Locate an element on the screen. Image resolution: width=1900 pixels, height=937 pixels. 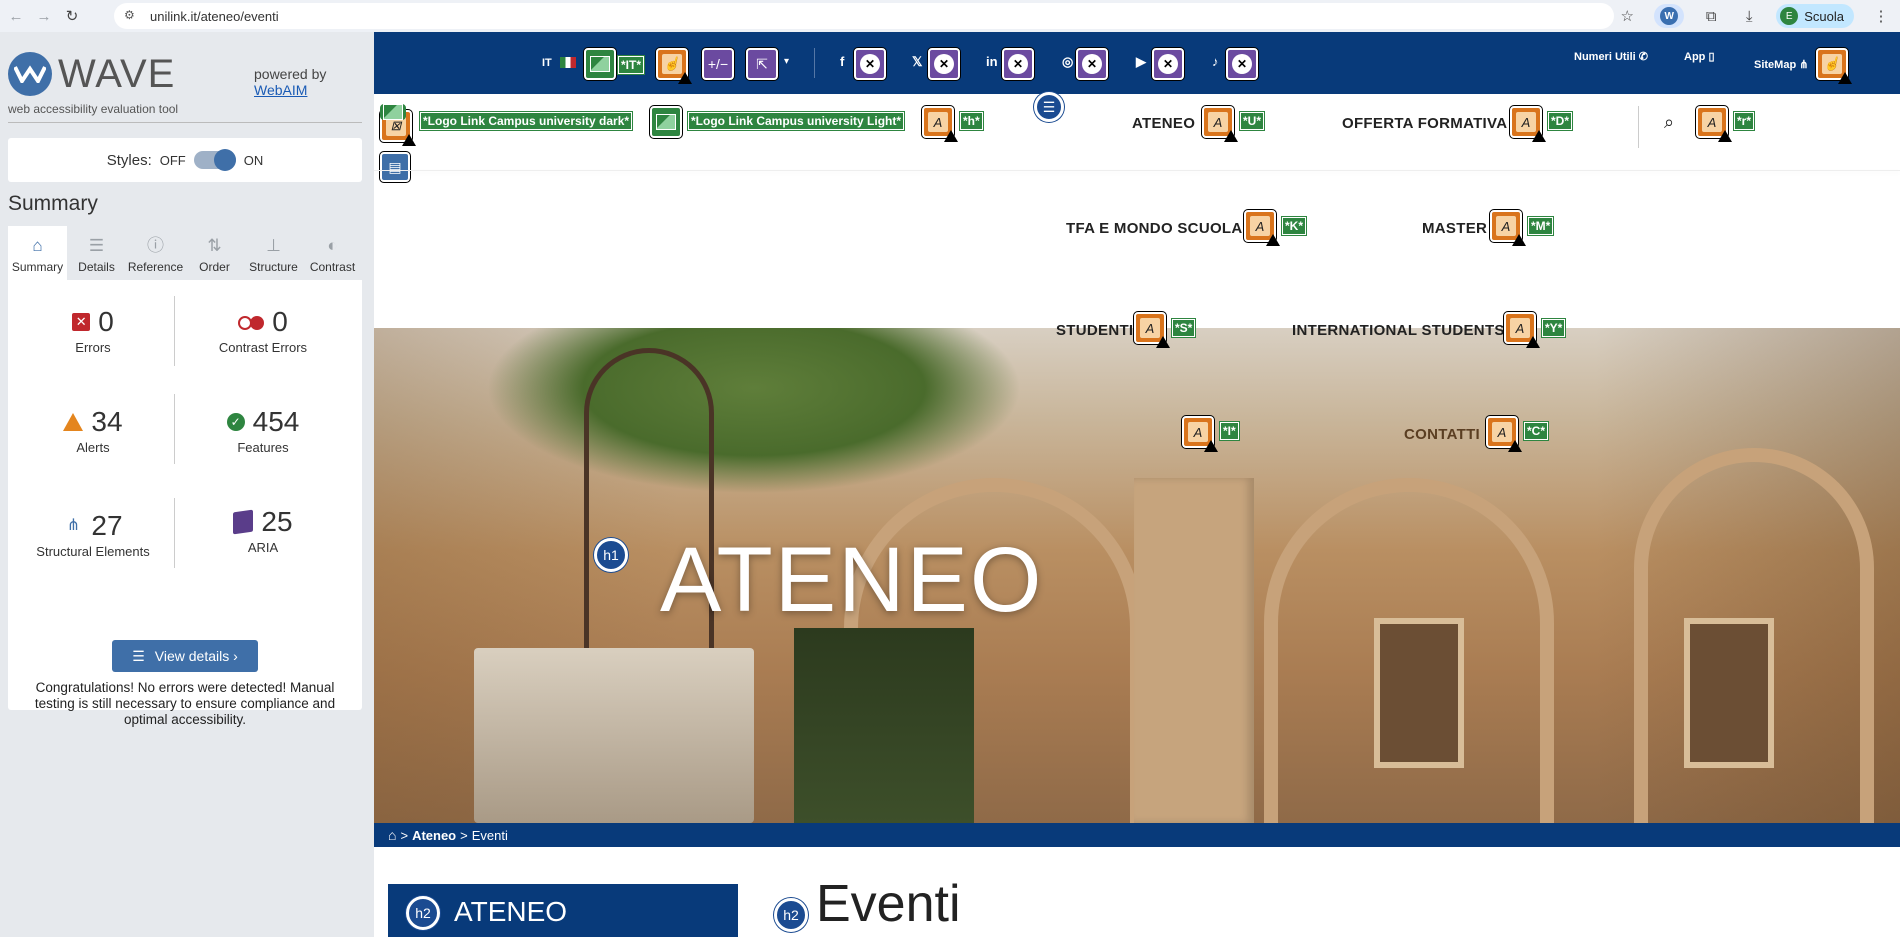
breadcrumb-ateneo: Ateneo is located at coordinates (434, 835).